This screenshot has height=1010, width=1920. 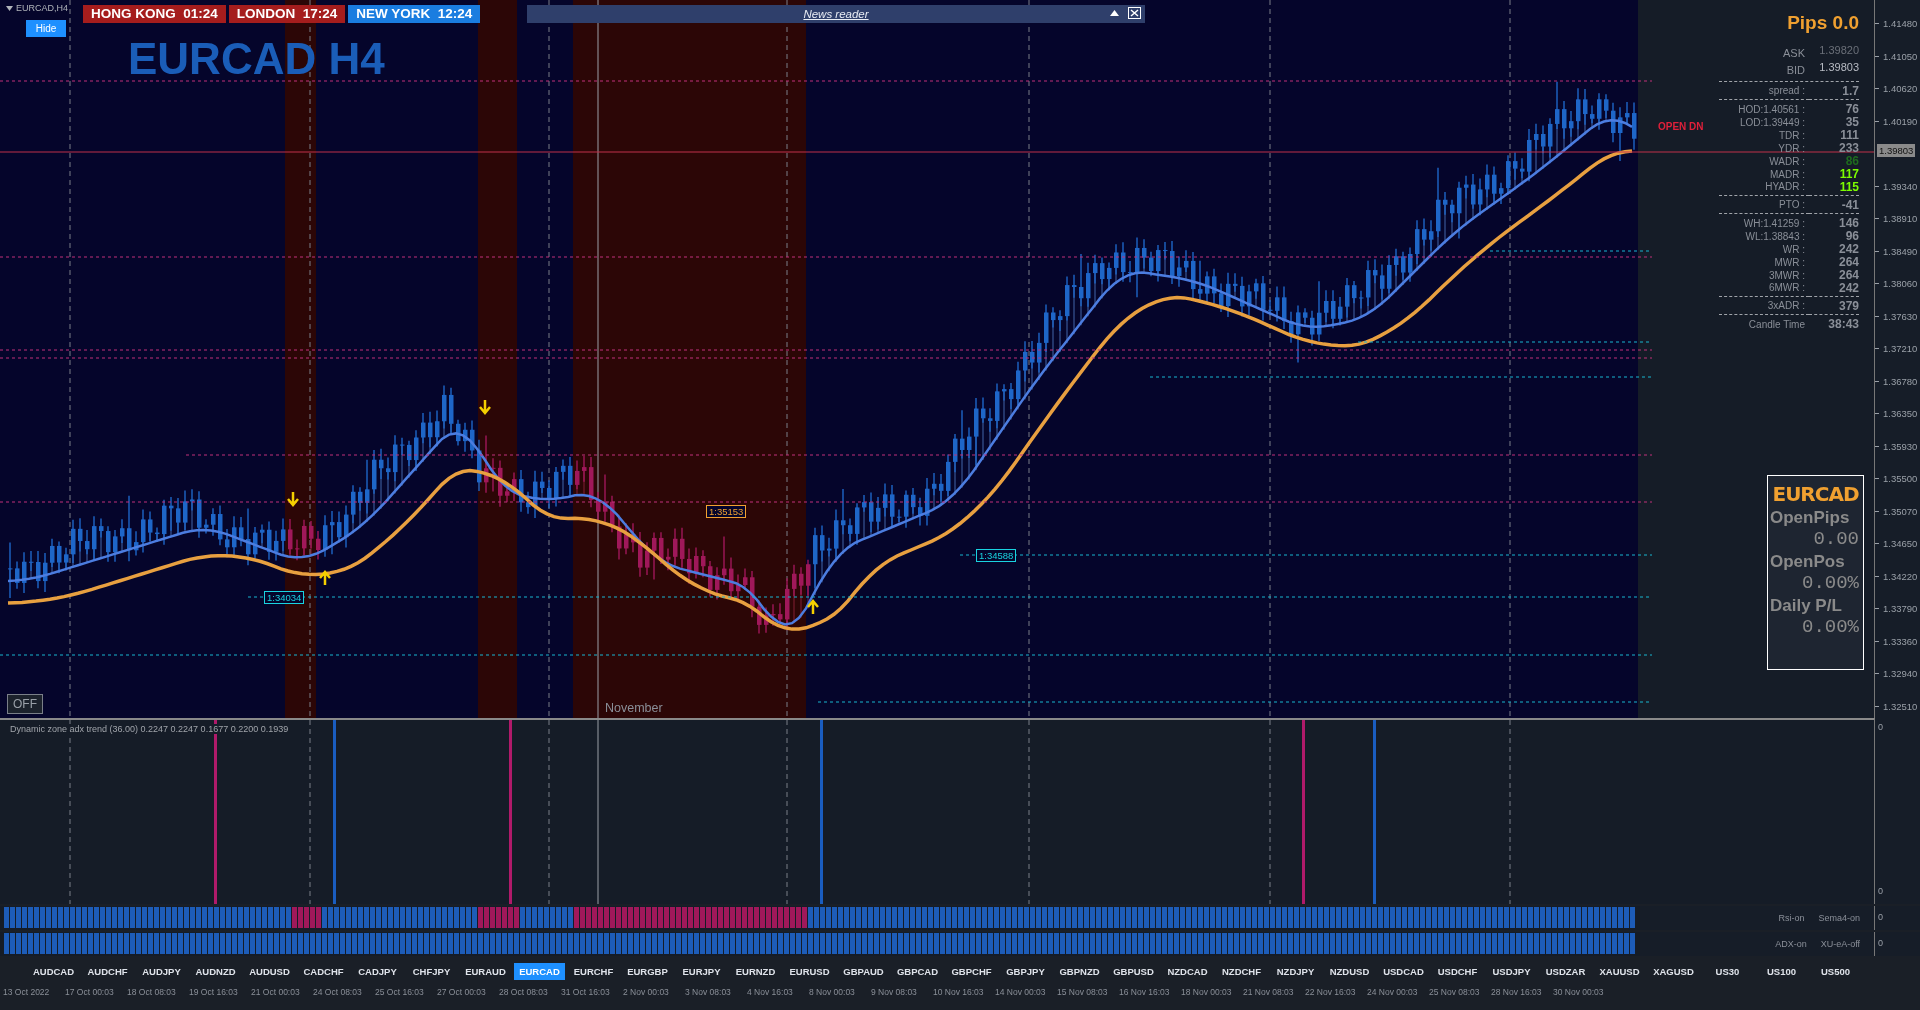 I want to click on price-tick: 1.41050, so click(x=1900, y=55).